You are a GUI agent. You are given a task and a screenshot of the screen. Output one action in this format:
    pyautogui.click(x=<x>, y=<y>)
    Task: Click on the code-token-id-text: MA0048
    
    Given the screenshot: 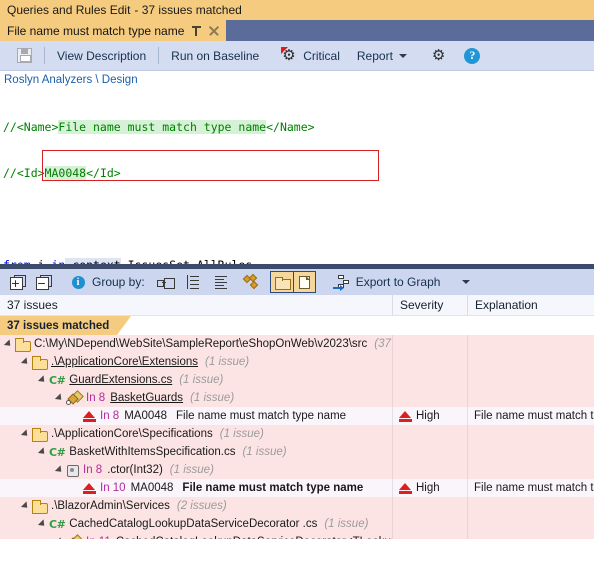 What is the action you would take?
    pyautogui.click(x=65, y=173)
    